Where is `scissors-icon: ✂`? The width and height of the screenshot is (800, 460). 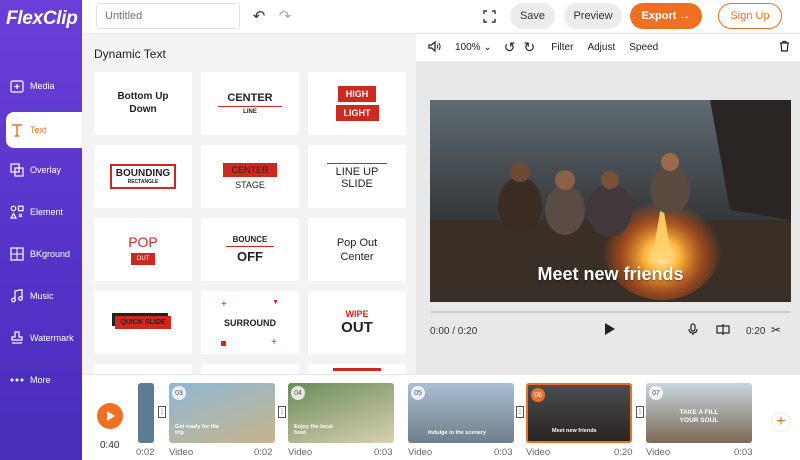 scissors-icon: ✂ is located at coordinates (776, 330).